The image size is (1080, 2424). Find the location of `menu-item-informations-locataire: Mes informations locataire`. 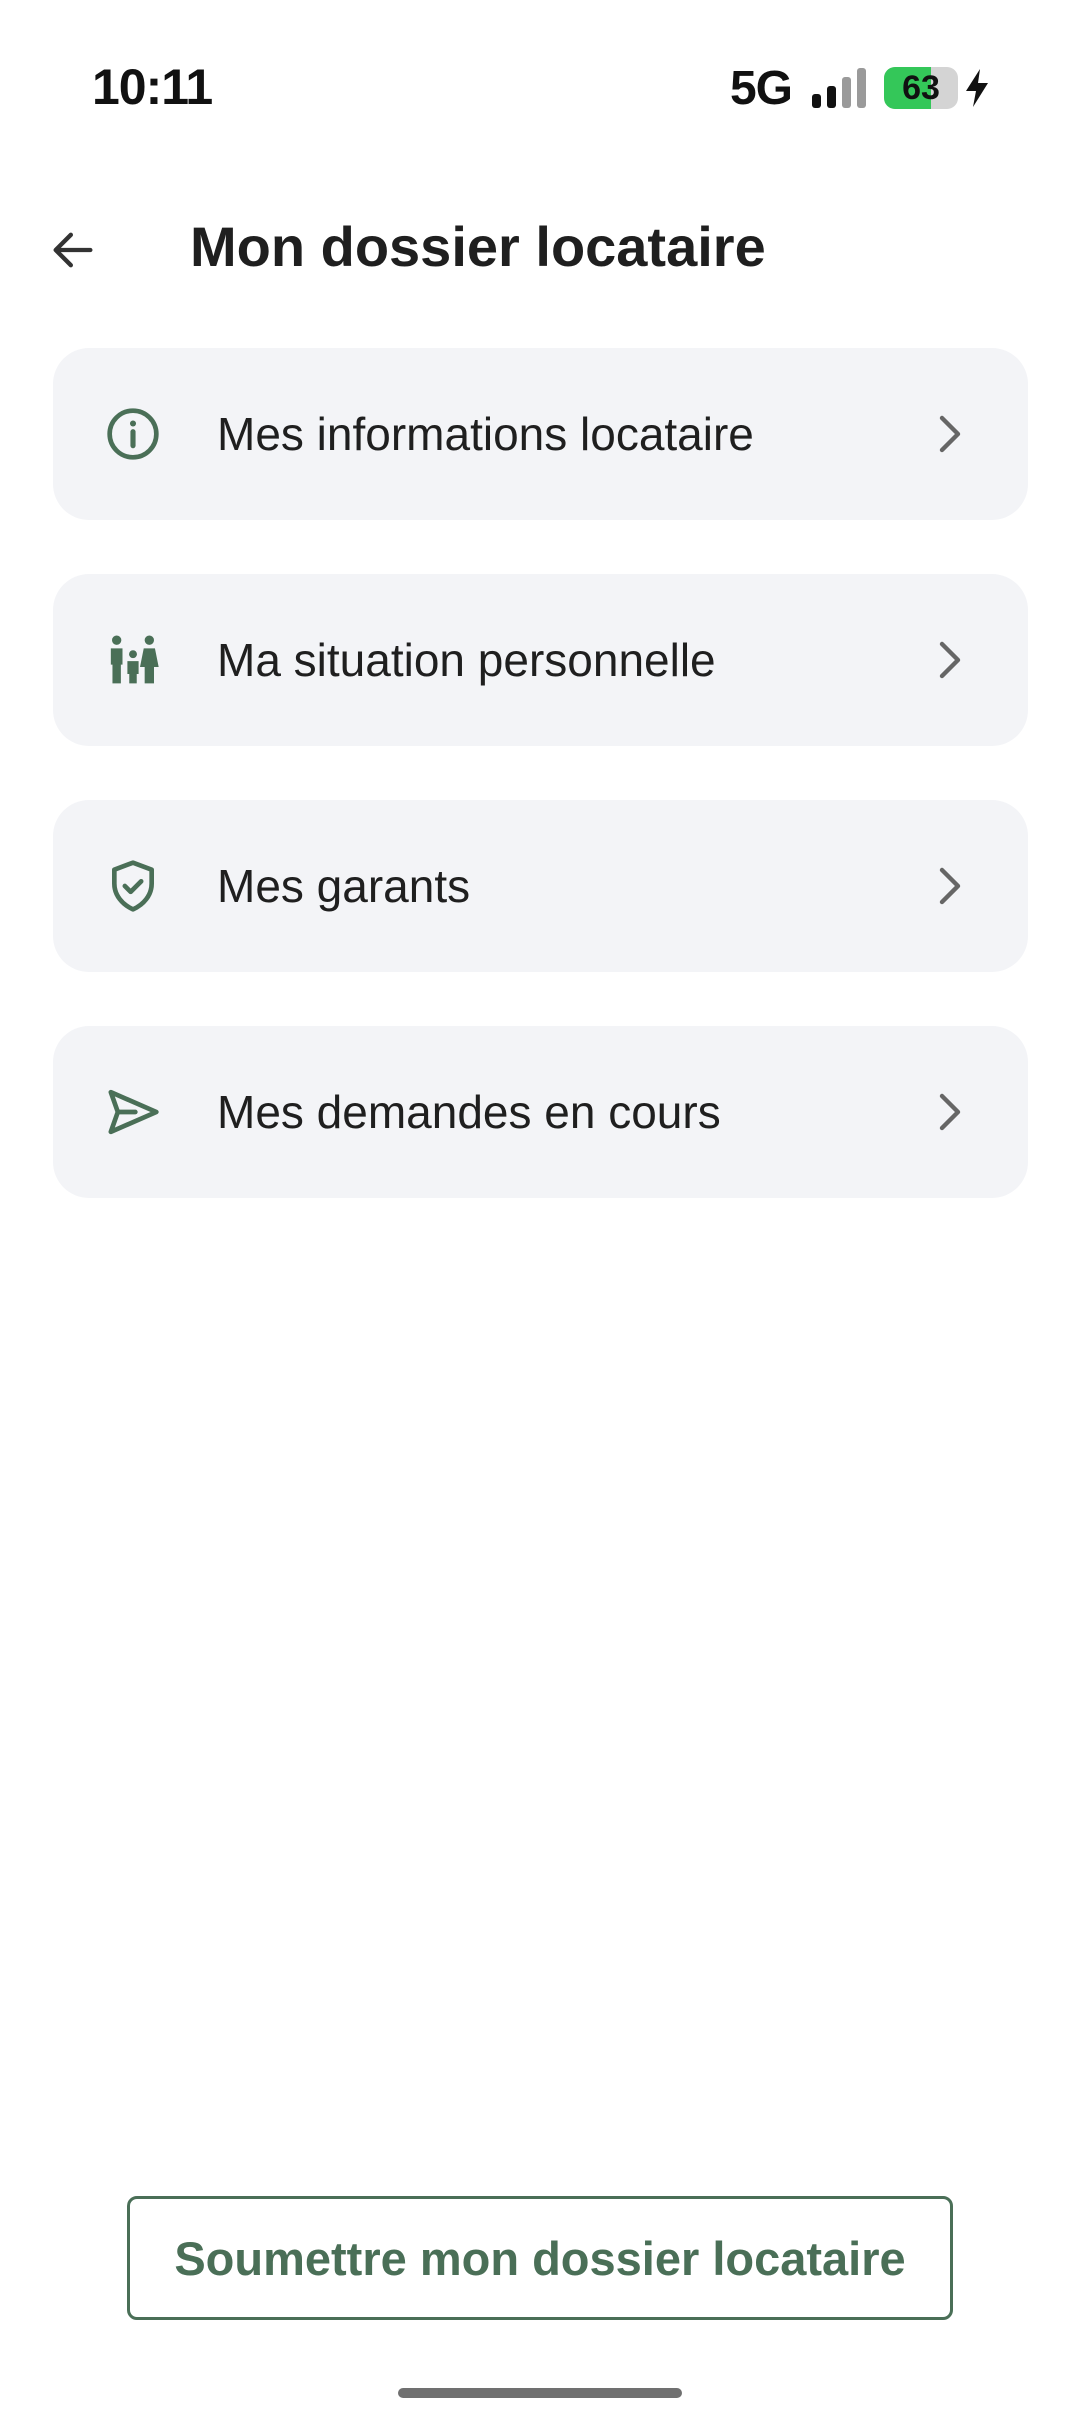

menu-item-informations-locataire: Mes informations locataire is located at coordinates (540, 434).